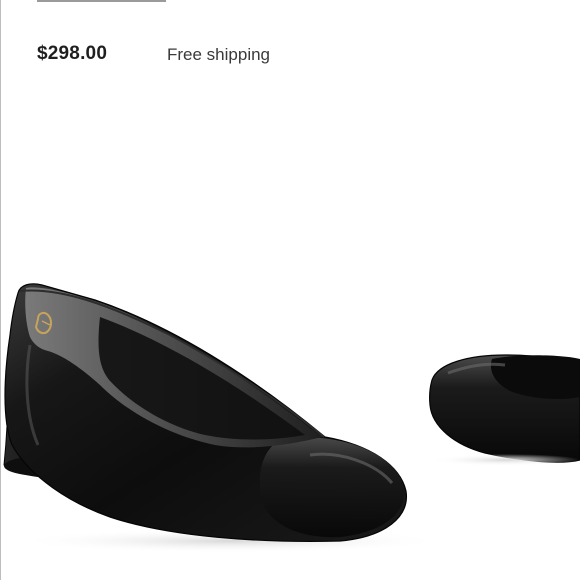 This screenshot has height=580, width=580. I want to click on shoe-toe, so click(332, 487).